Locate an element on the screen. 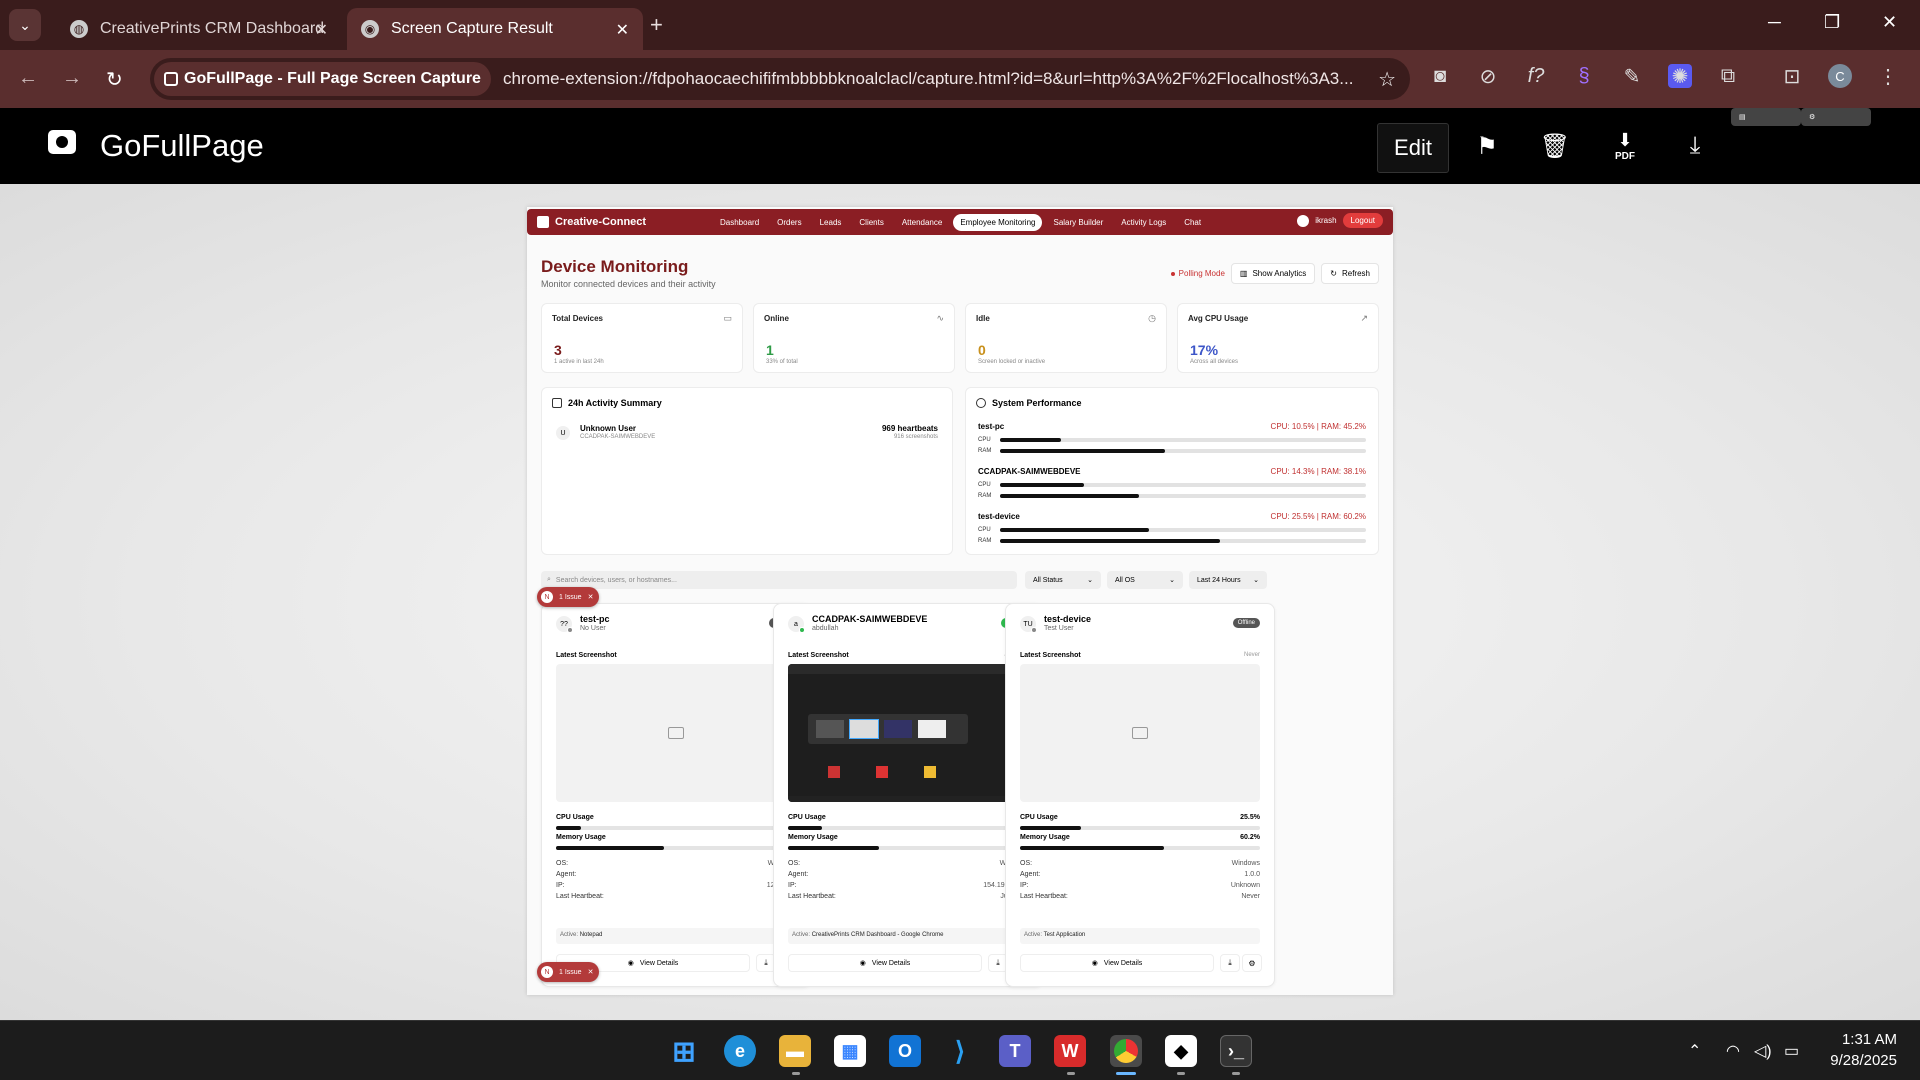 The height and width of the screenshot is (1080, 1920). screenshot-thumbnail is located at coordinates (908, 733).